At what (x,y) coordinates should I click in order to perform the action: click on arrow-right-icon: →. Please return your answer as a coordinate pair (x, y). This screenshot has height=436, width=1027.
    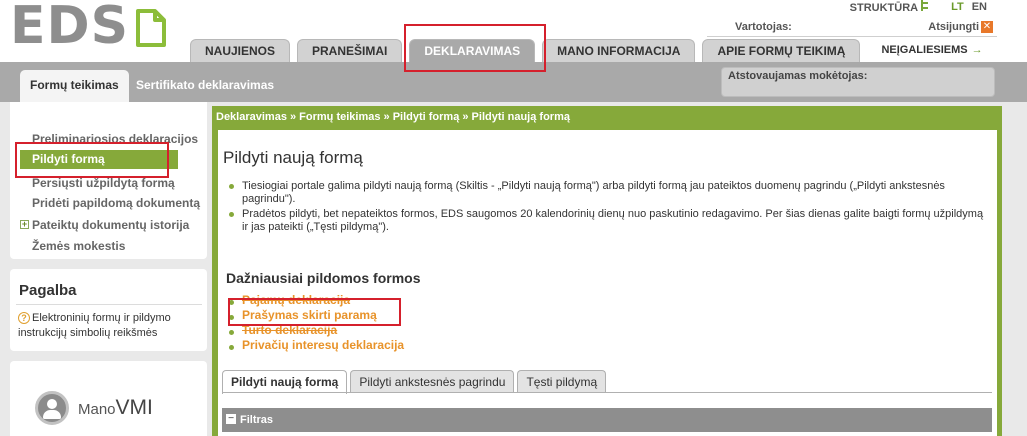
    Looking at the image, I should click on (977, 50).